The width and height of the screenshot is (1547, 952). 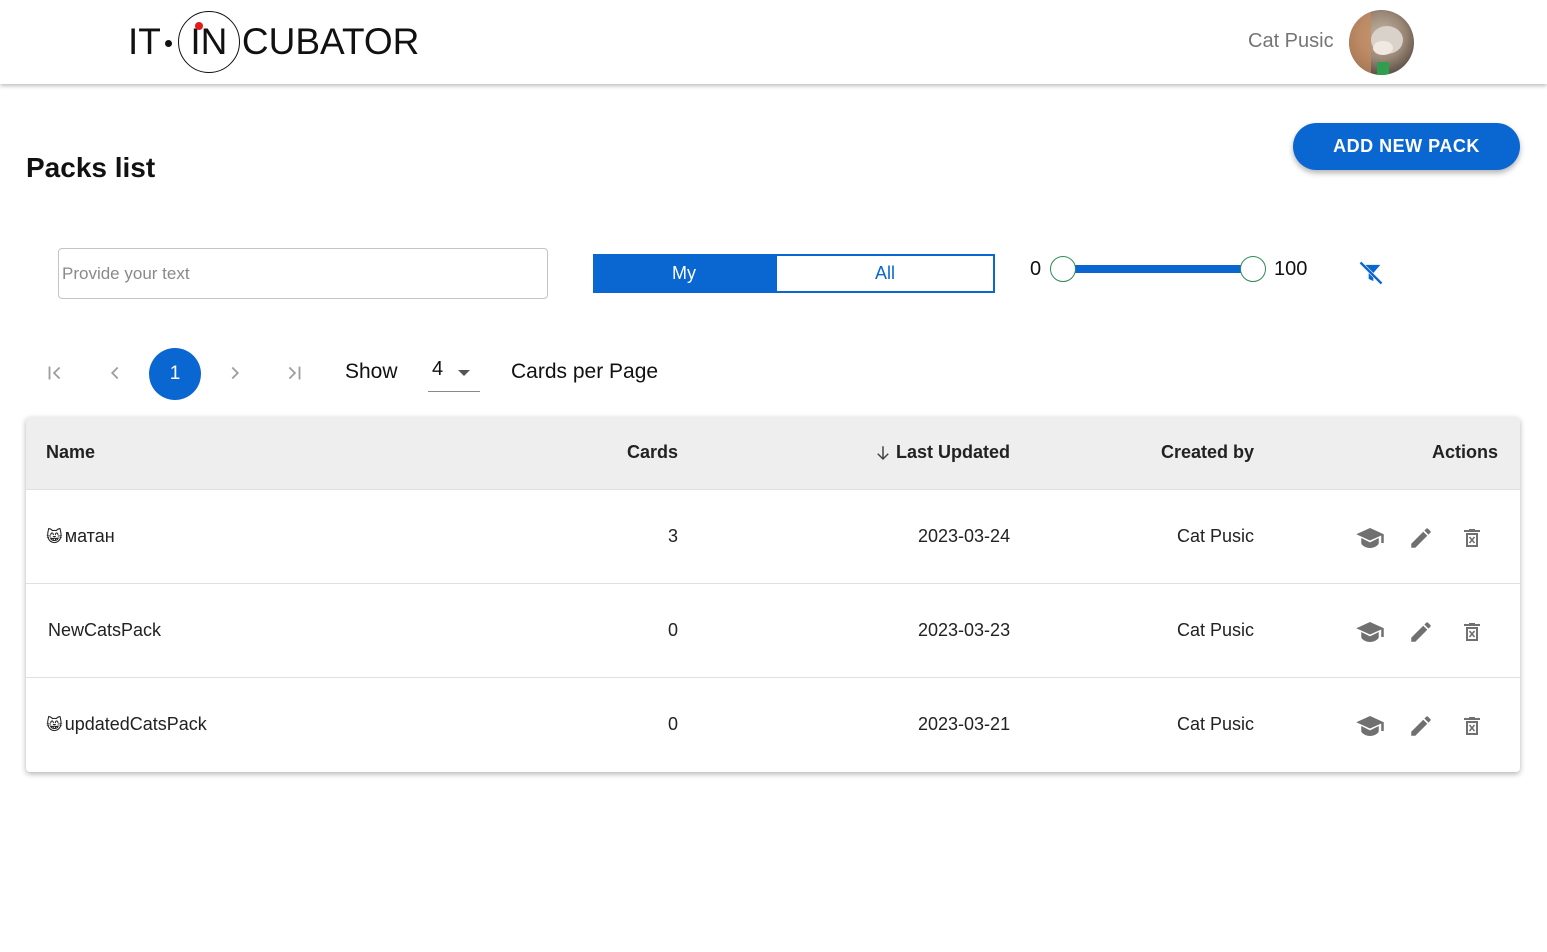 What do you see at coordinates (964, 724) in the screenshot?
I see `pack-last-updated: 2023-03-21` at bounding box center [964, 724].